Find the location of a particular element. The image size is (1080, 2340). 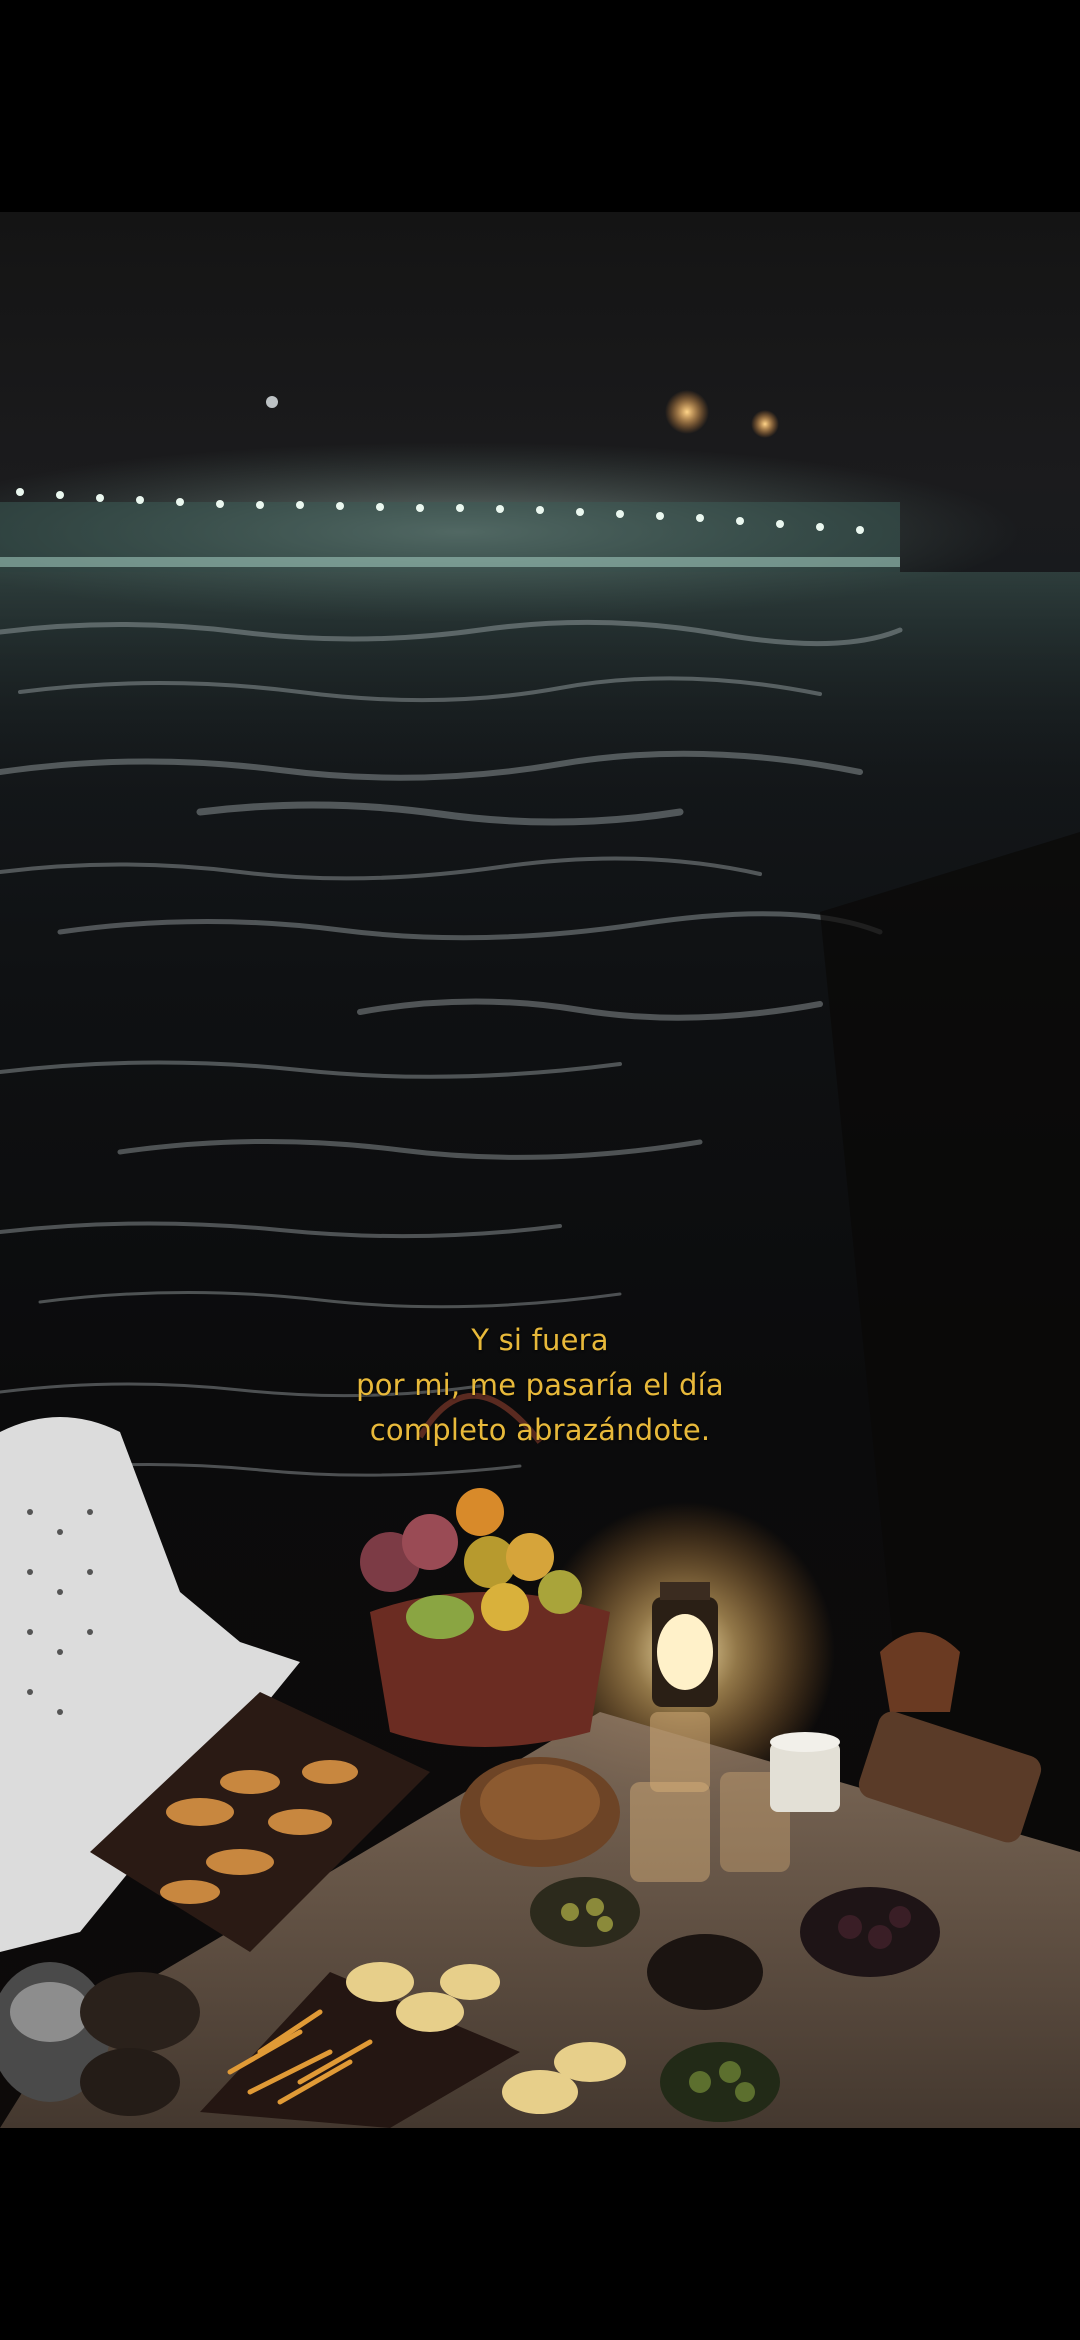

caption-line-1: Y si fuera is located at coordinates (540, 1340).